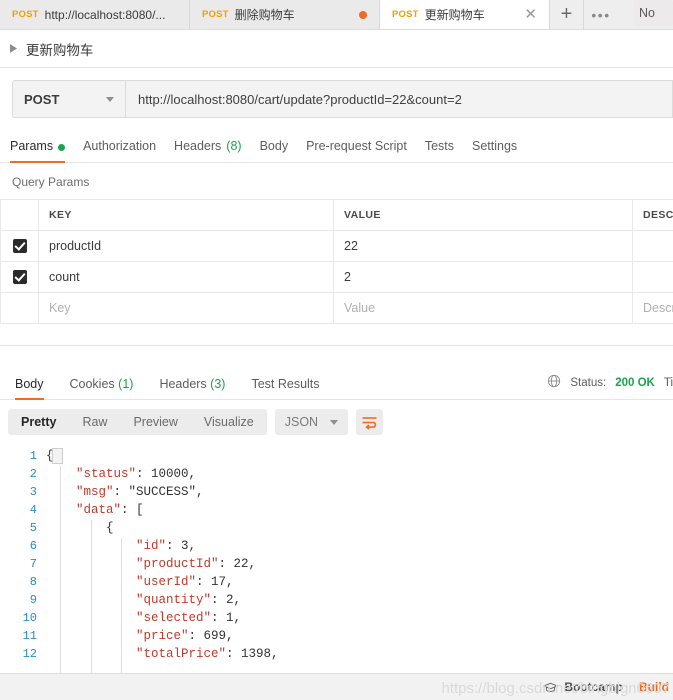  What do you see at coordinates (483, 215) in the screenshot?
I see `column-header-value: VALUE` at bounding box center [483, 215].